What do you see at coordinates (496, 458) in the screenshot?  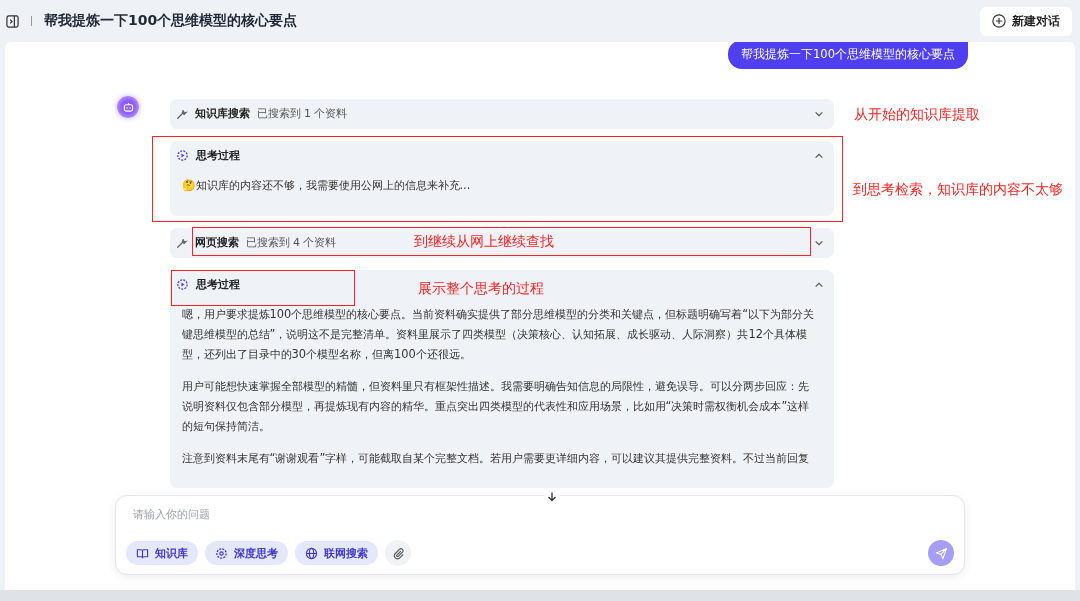 I see `thinking-paragraph: 注意到资料末尾有“谢谢观看”字样，可能截取自某个完整文档。若用户需要更详细内容，可以建议其提供完整资料。不过当前回复` at bounding box center [496, 458].